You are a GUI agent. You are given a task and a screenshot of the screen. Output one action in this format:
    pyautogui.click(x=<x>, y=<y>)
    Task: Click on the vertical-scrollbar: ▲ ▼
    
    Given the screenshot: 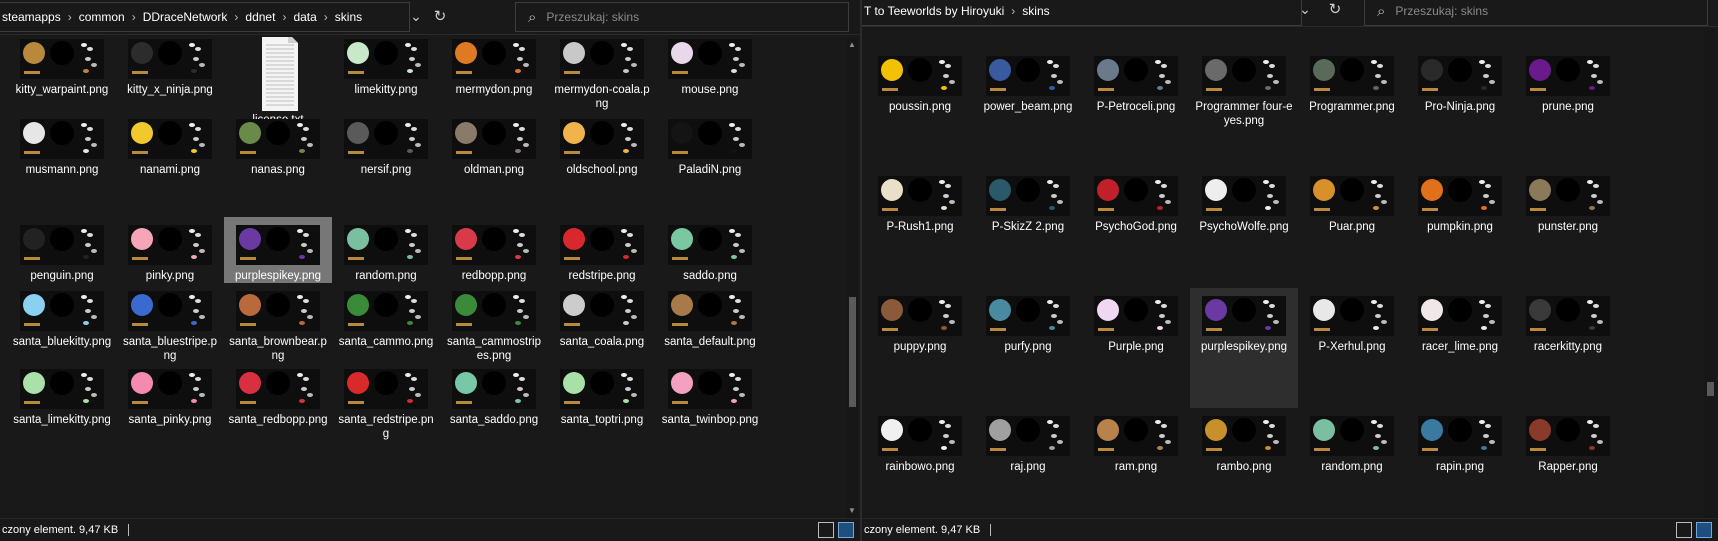 What is the action you would take?
    pyautogui.click(x=852, y=278)
    